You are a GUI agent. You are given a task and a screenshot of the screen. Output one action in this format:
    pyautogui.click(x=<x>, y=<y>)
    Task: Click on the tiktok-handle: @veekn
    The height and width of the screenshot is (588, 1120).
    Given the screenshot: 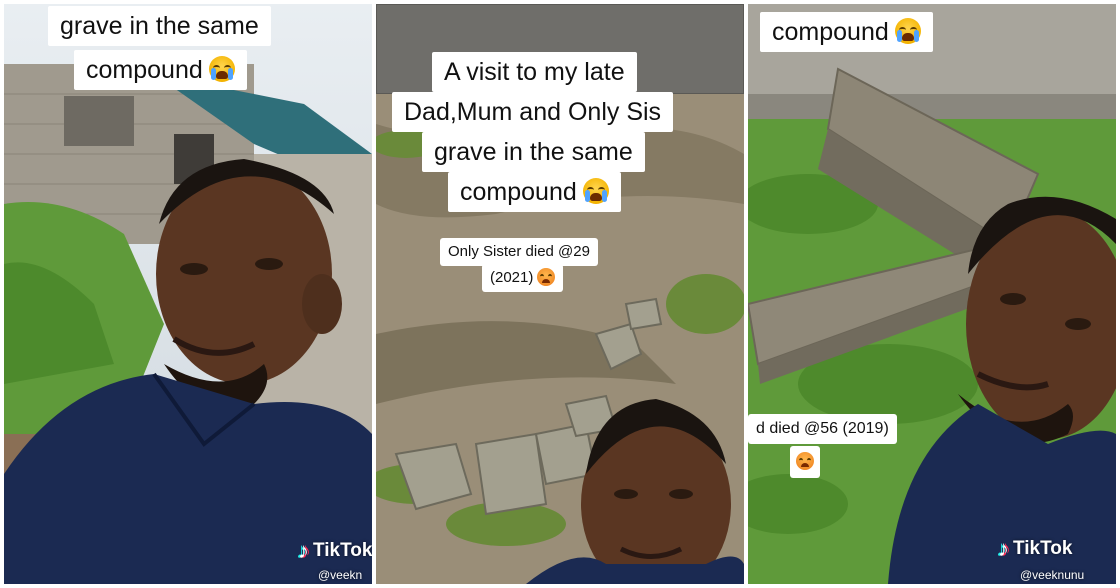 What is the action you would take?
    pyautogui.click(x=340, y=575)
    